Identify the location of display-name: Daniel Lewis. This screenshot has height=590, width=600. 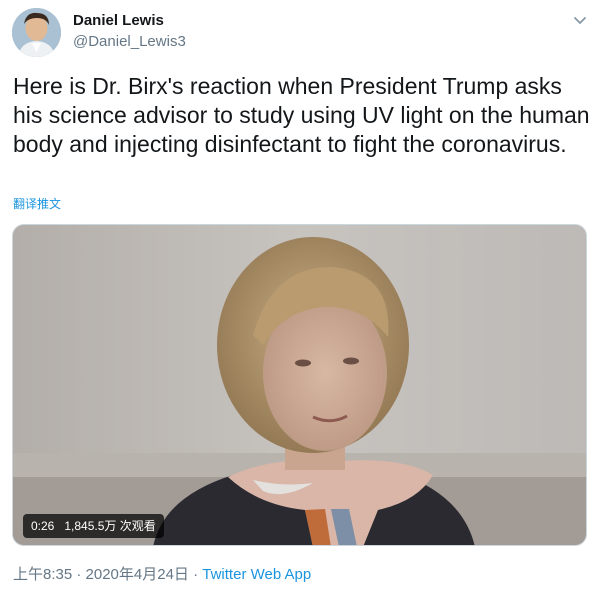
(118, 20).